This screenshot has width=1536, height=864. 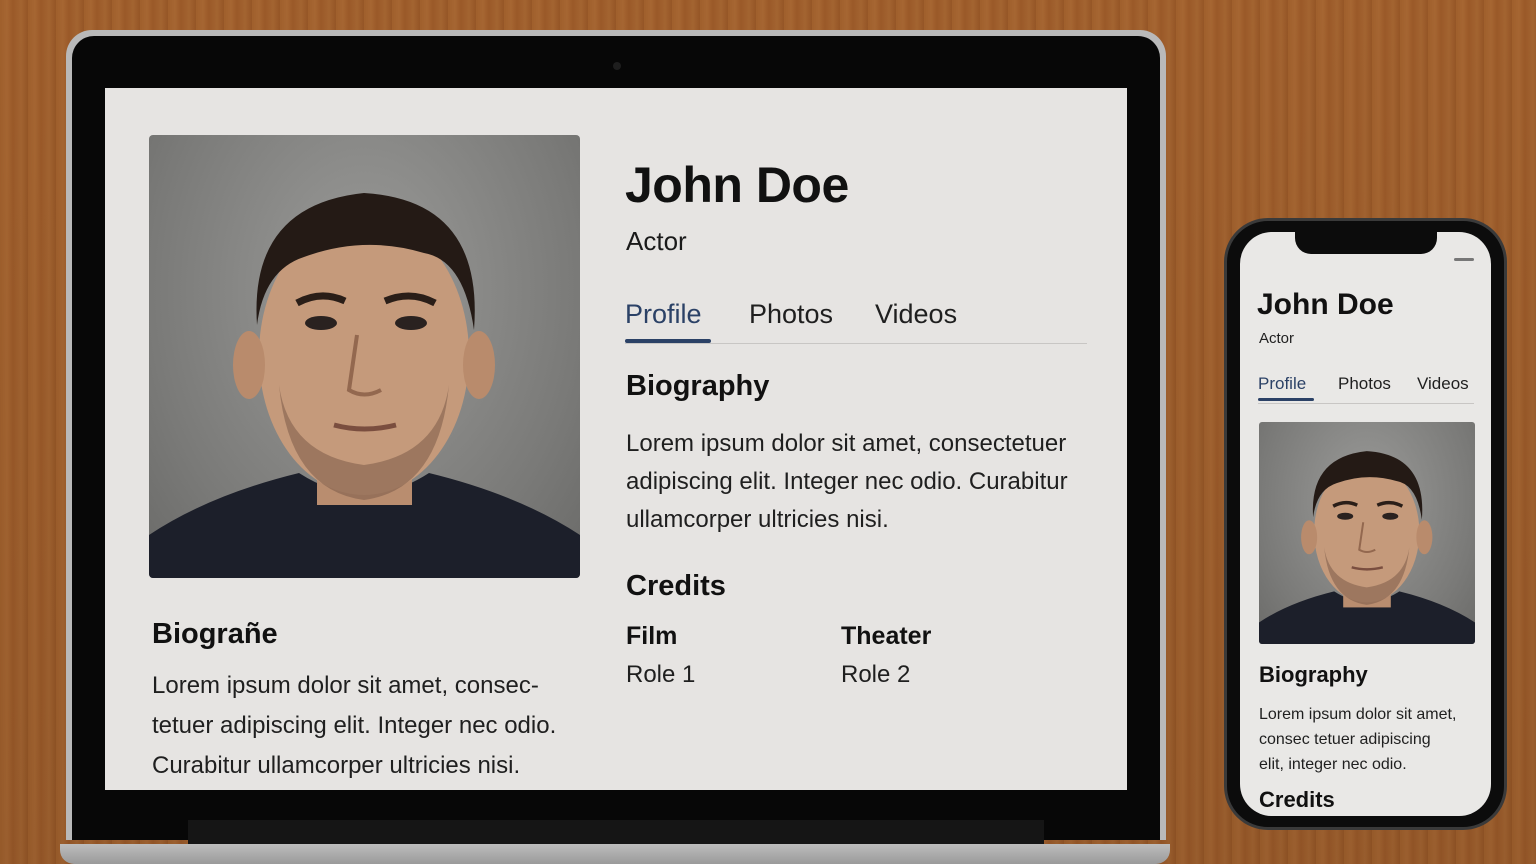 I want to click on profile-photo, so click(x=364, y=356).